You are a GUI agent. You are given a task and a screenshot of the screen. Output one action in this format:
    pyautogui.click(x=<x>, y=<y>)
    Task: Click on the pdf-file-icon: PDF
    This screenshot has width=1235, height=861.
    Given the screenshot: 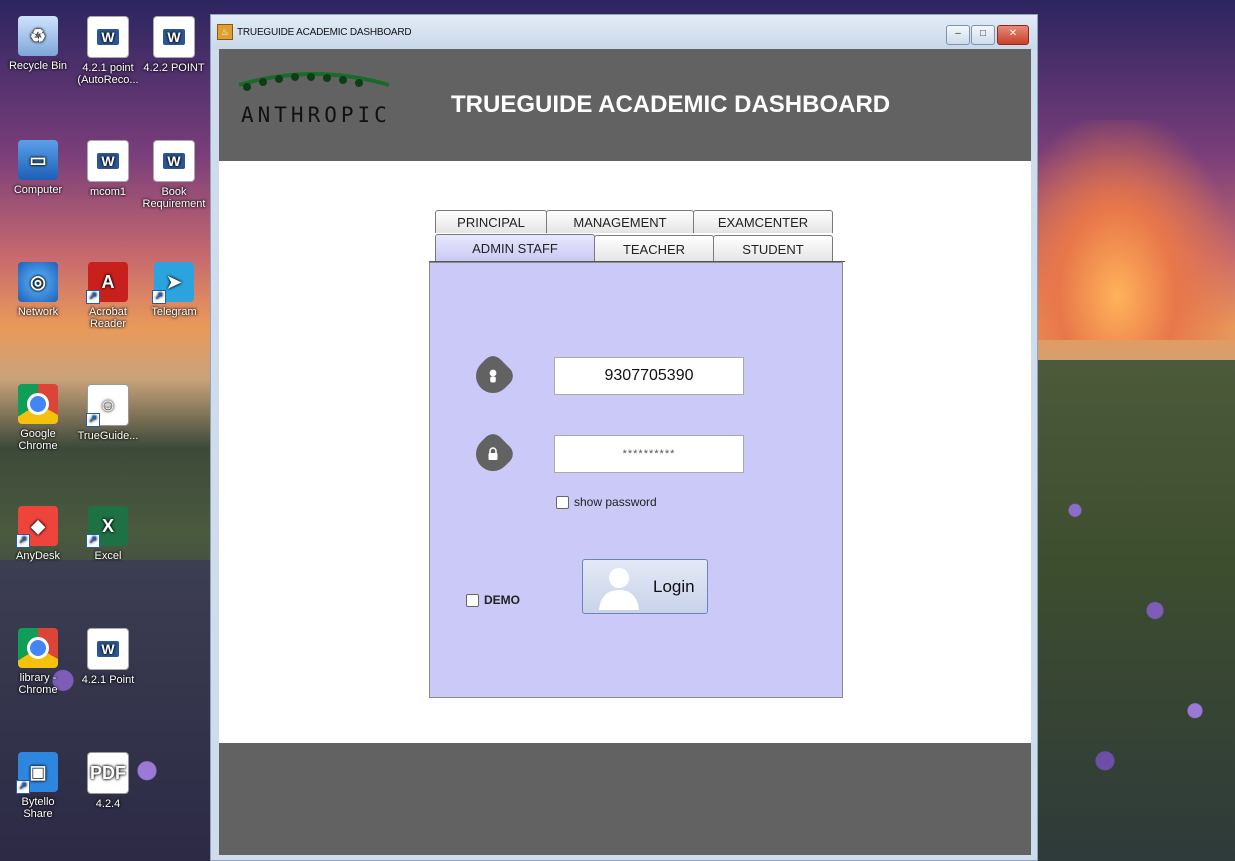 What is the action you would take?
    pyautogui.click(x=108, y=773)
    